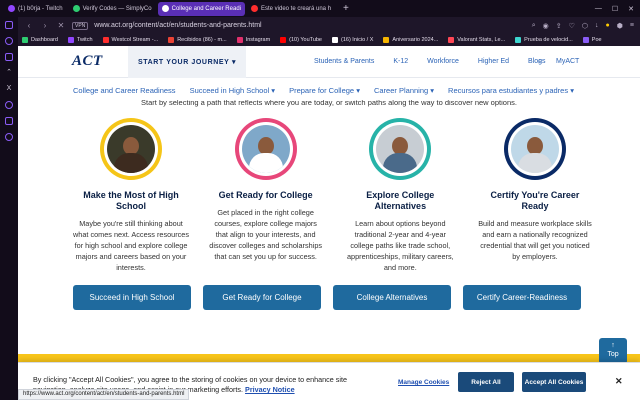 This screenshot has height=400, width=640. I want to click on x-icon: X, so click(9, 89).